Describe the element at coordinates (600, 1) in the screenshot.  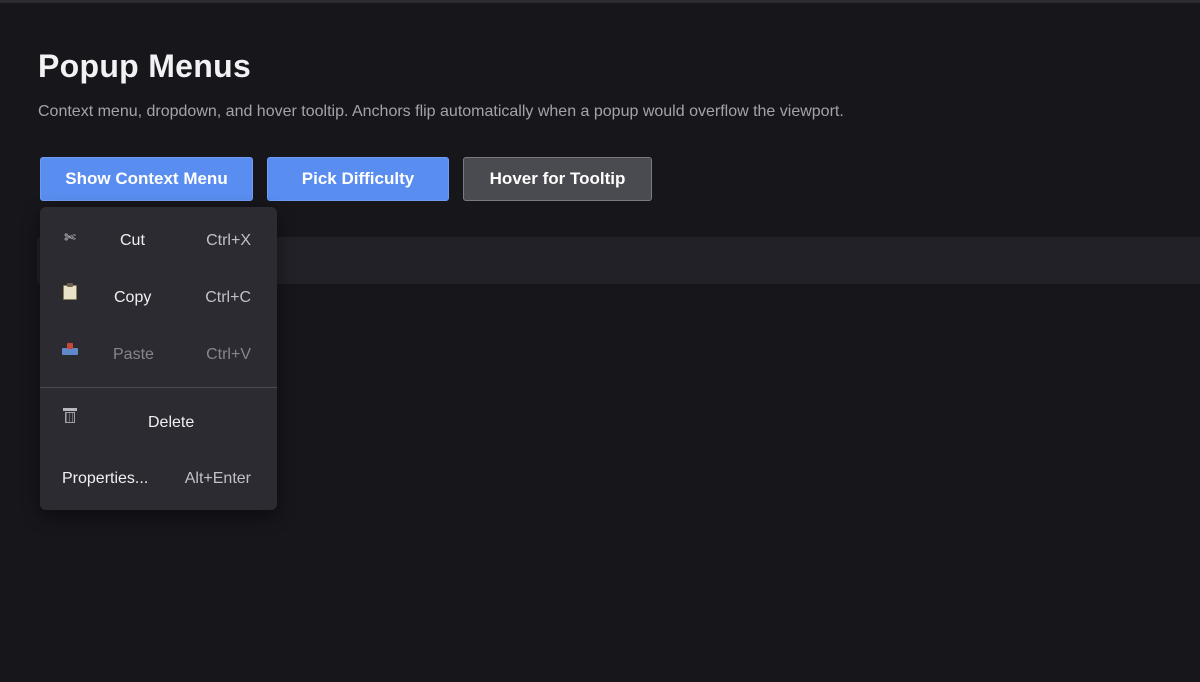
I see `top-border` at that location.